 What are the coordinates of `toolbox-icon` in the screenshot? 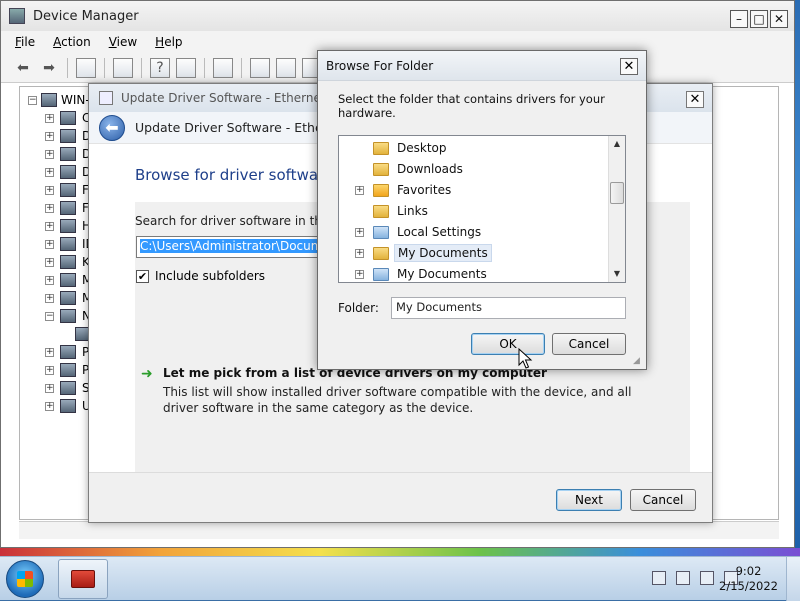 It's located at (83, 579).